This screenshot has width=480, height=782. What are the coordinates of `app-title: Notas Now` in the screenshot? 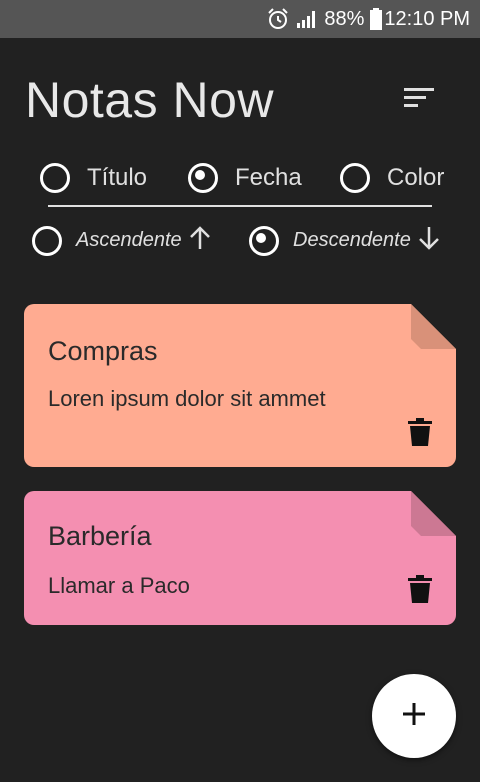 It's located at (150, 100).